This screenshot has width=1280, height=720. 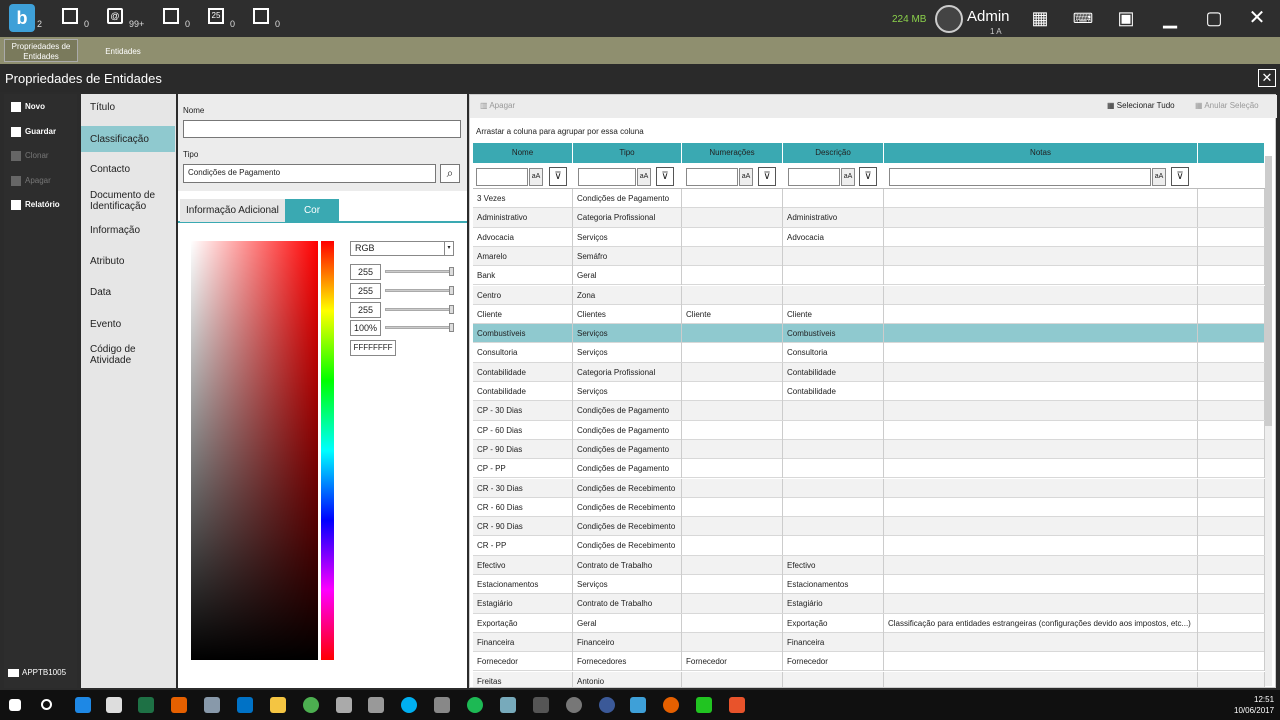 What do you see at coordinates (475, 705) in the screenshot?
I see `spotify-icon` at bounding box center [475, 705].